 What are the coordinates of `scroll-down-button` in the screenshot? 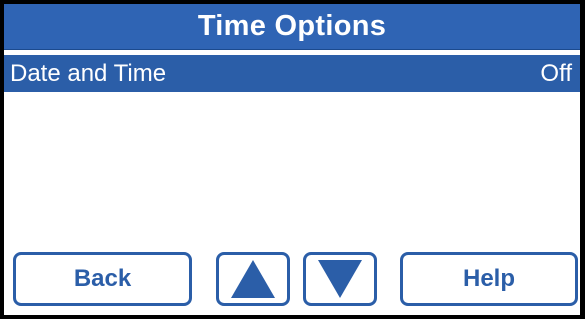 It's located at (340, 279).